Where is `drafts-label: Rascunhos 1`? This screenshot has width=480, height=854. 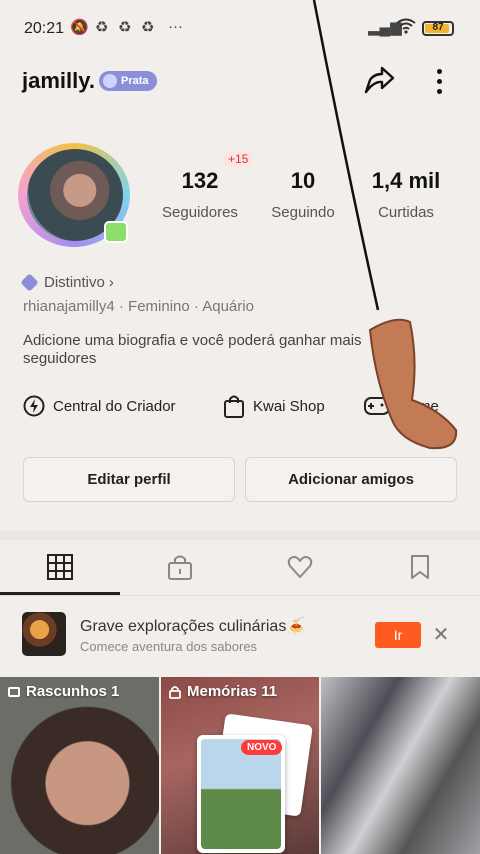
drafts-label: Rascunhos 1 is located at coordinates (73, 691).